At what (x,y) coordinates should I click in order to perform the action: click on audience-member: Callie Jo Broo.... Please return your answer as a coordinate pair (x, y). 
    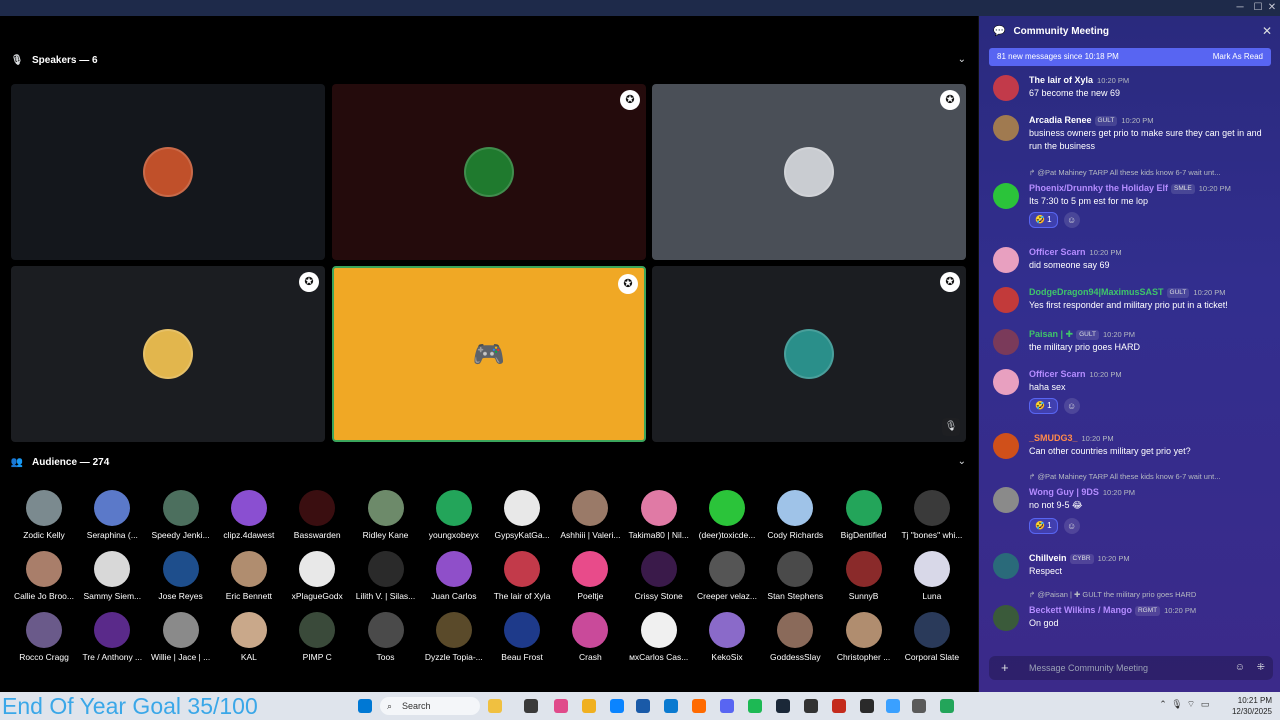
    Looking at the image, I should click on (44, 576).